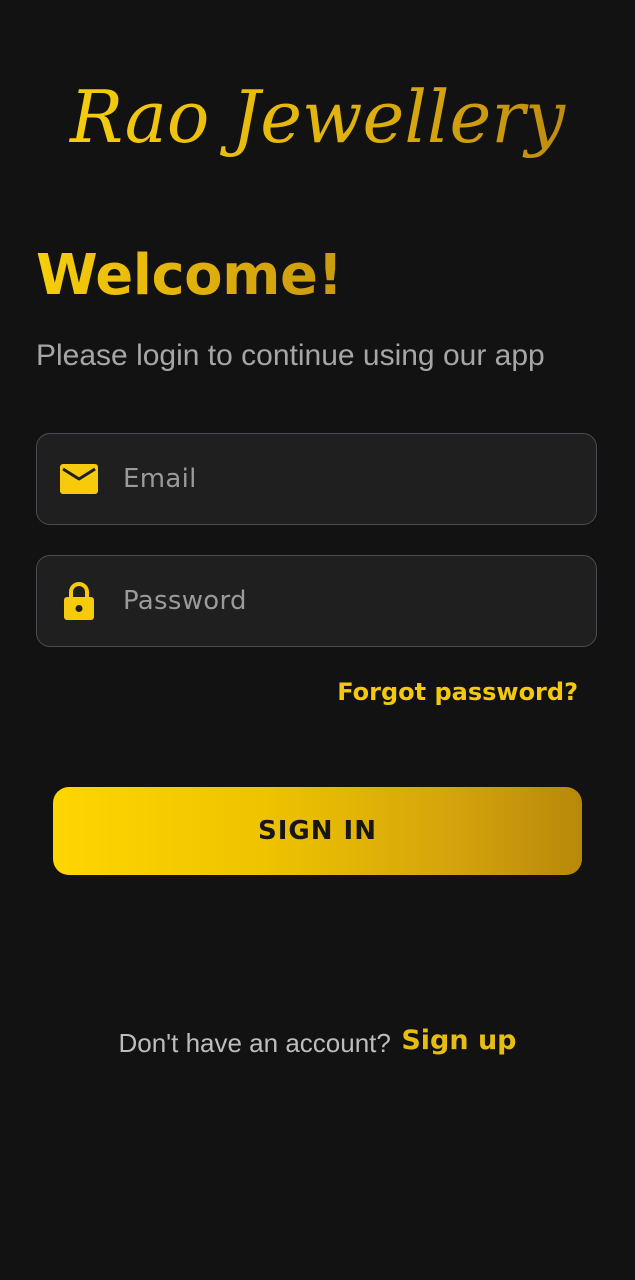  What do you see at coordinates (79, 479) in the screenshot?
I see `mail-icon` at bounding box center [79, 479].